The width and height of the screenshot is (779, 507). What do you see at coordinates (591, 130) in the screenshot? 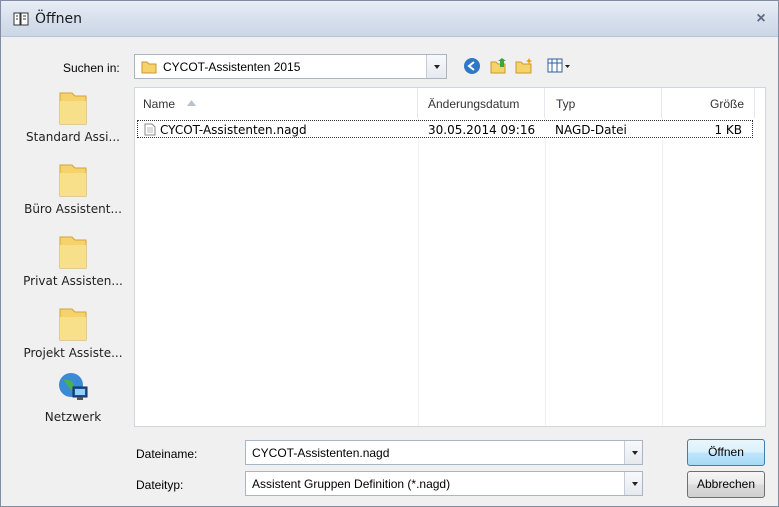
I see `file-type: NAGD-Datei` at bounding box center [591, 130].